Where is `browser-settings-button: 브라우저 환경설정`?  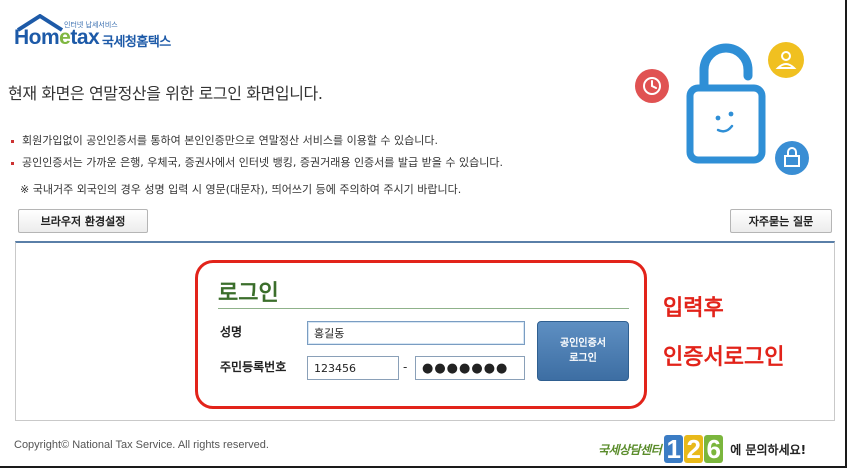 browser-settings-button: 브라우저 환경설정 is located at coordinates (83, 221).